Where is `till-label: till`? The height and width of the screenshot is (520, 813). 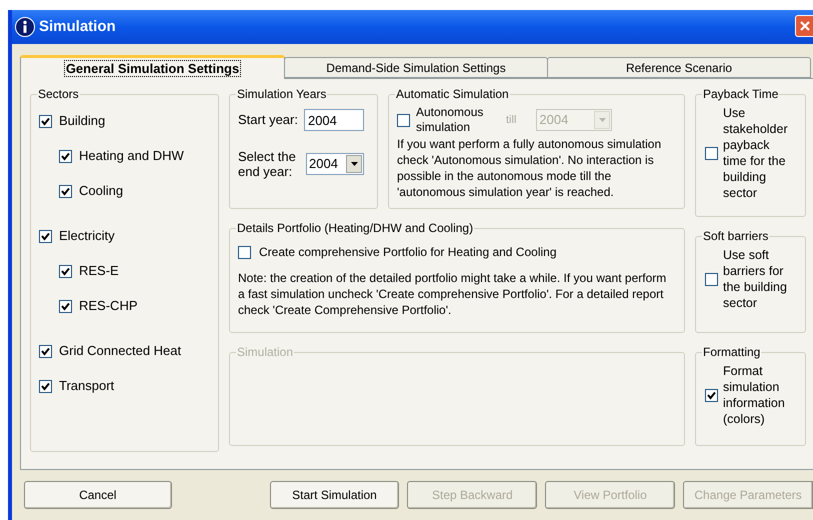
till-label: till is located at coordinates (511, 120).